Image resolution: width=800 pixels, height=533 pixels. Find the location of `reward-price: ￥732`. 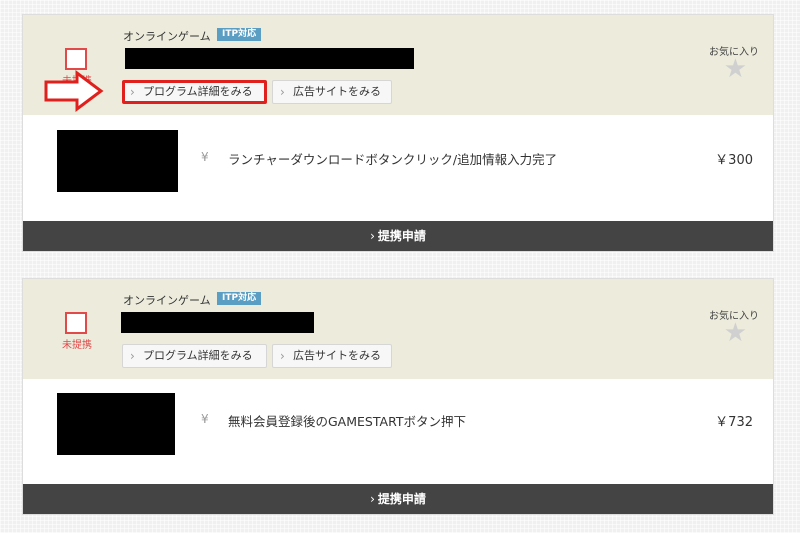

reward-price: ￥732 is located at coordinates (734, 422).